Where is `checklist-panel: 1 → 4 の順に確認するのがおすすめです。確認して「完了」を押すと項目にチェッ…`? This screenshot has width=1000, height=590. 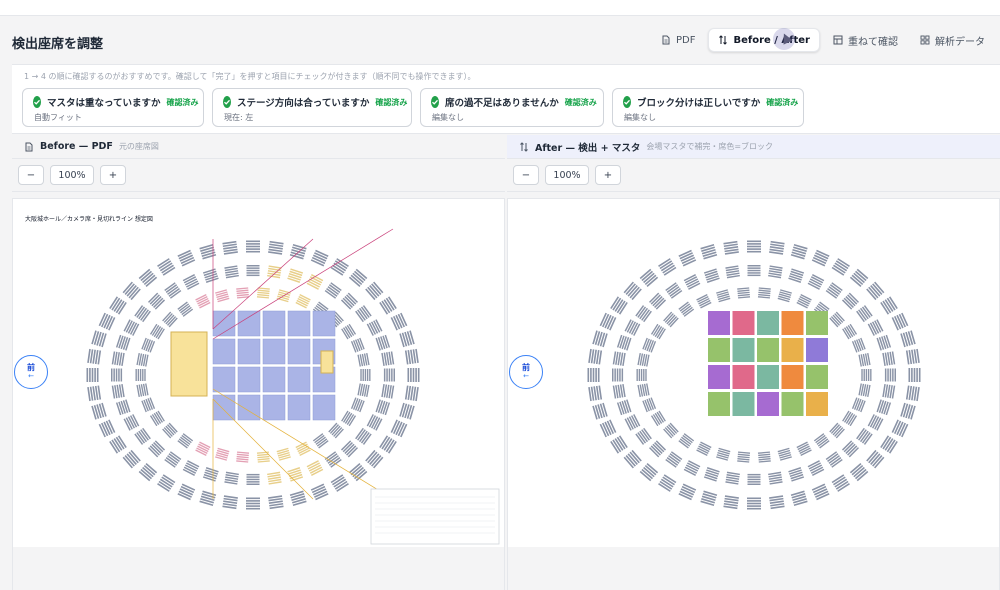
checklist-panel: 1 → 4 の順に確認するのがおすすめです。確認して「完了」を押すと項目にチェッ… is located at coordinates (506, 99).